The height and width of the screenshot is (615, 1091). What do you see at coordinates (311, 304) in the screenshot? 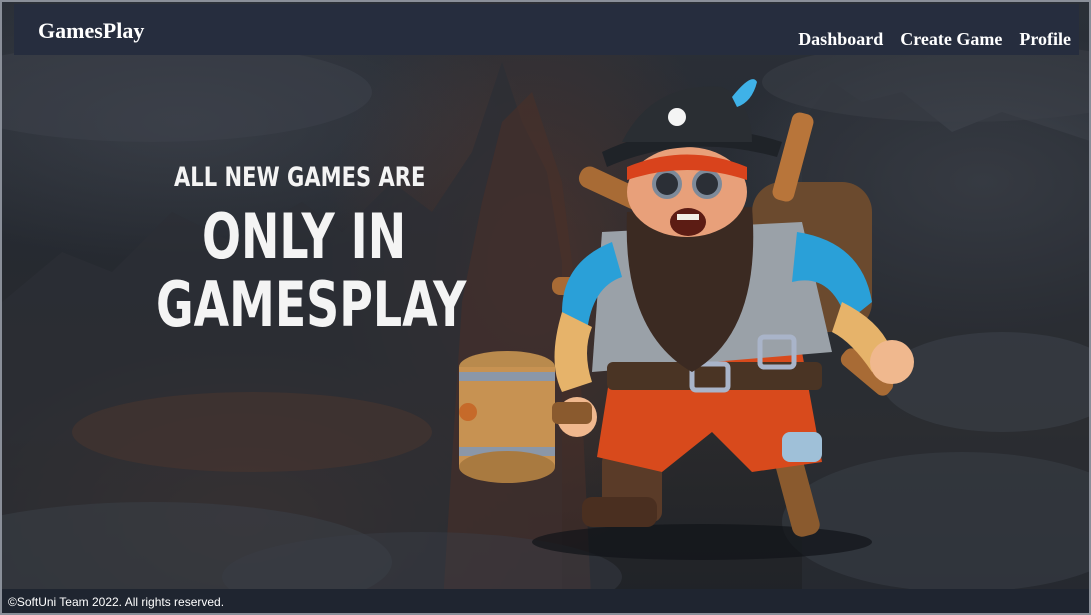
I see `hero-heading-brand: GAMESPLAY` at bounding box center [311, 304].